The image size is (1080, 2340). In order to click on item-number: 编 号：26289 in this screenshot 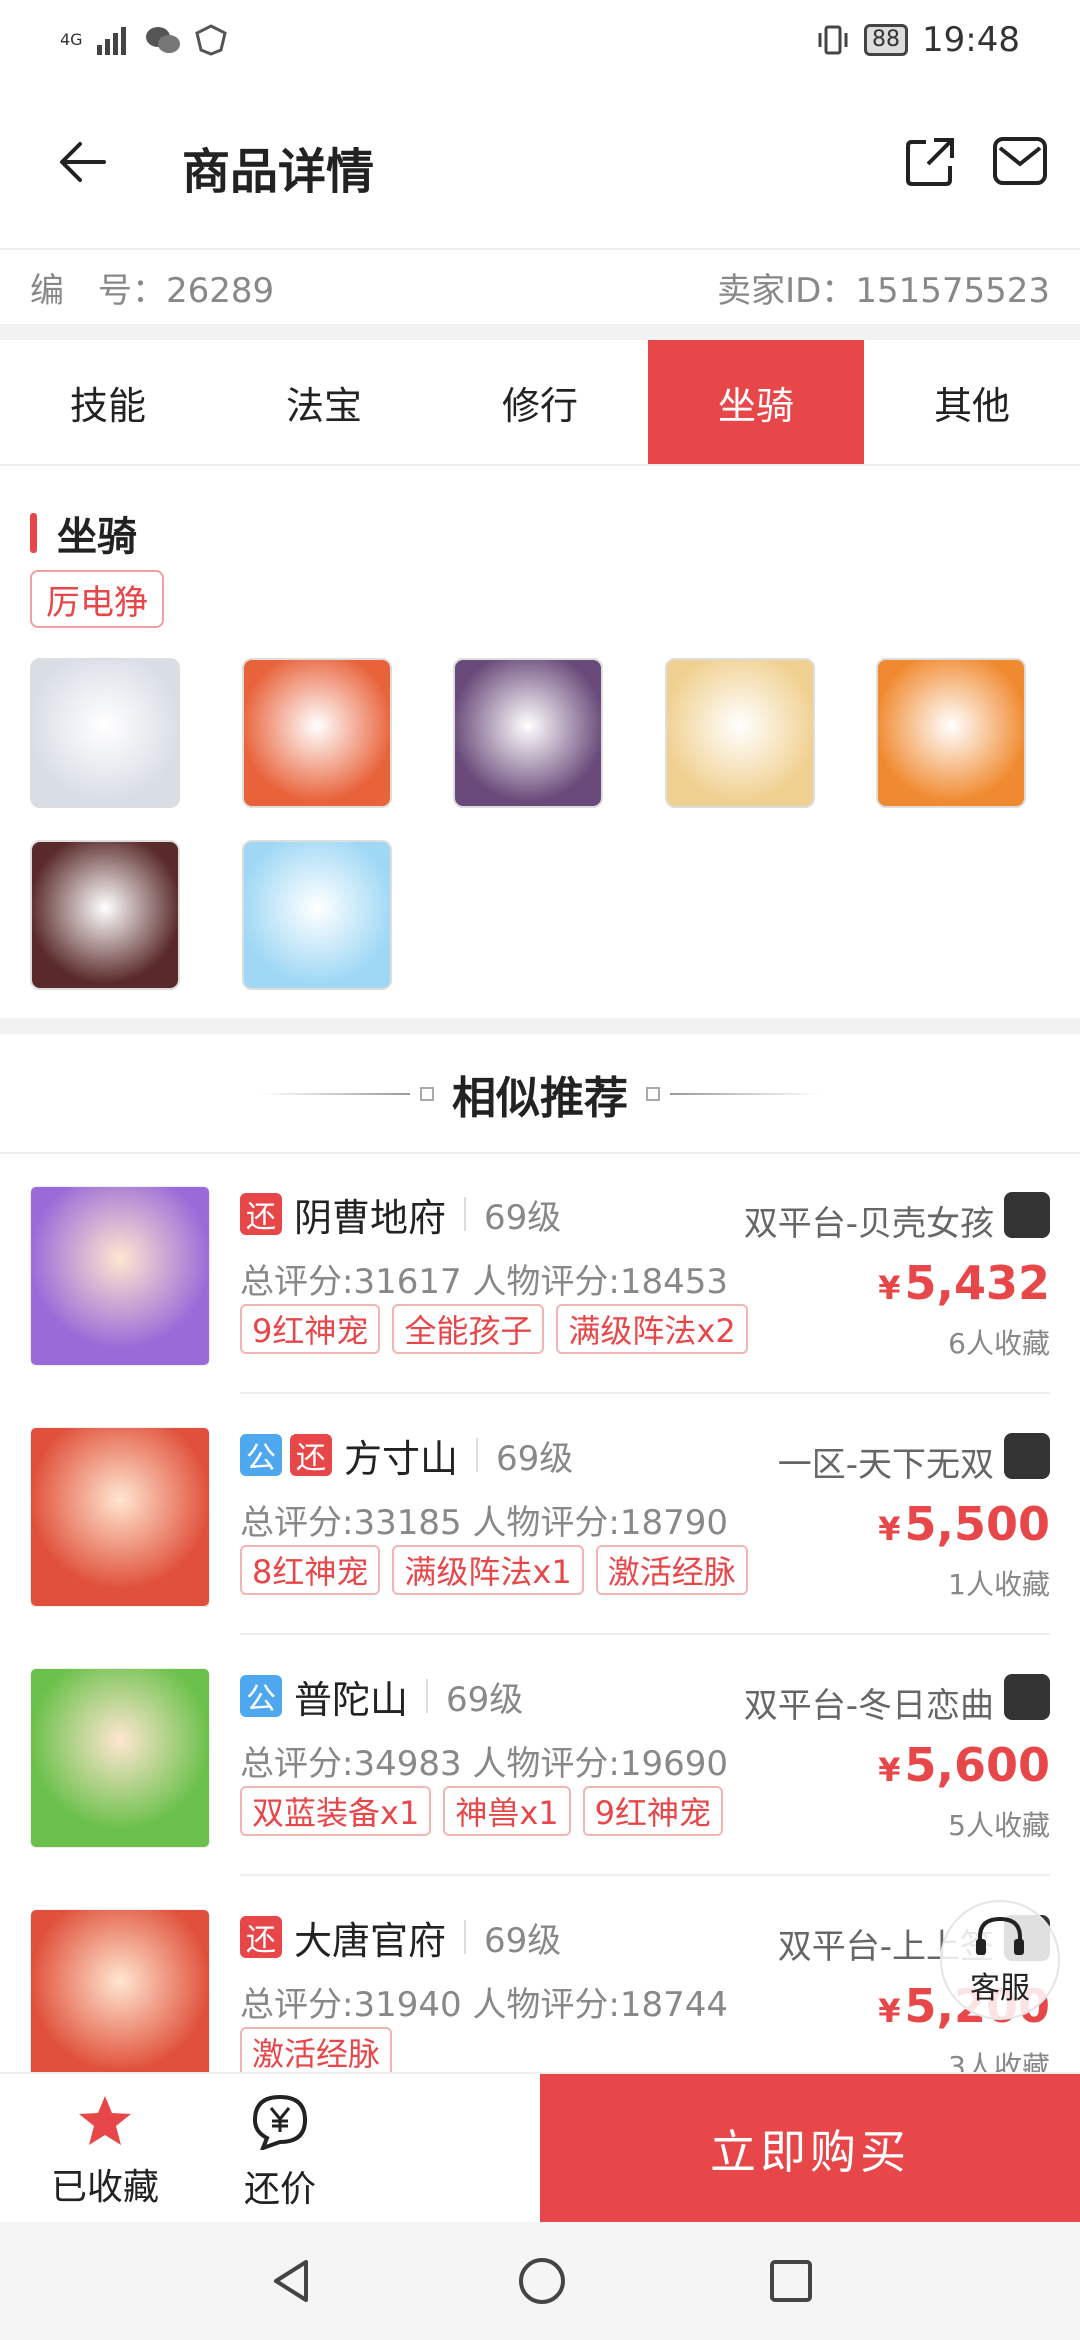, I will do `click(152, 287)`.